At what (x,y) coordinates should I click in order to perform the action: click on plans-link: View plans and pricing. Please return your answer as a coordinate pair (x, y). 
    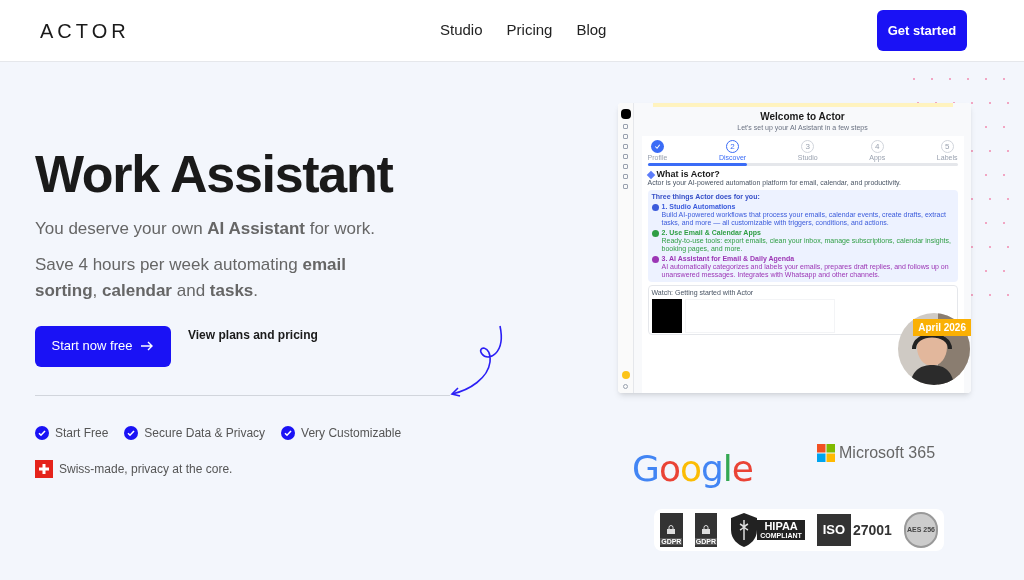
    Looking at the image, I should click on (253, 334).